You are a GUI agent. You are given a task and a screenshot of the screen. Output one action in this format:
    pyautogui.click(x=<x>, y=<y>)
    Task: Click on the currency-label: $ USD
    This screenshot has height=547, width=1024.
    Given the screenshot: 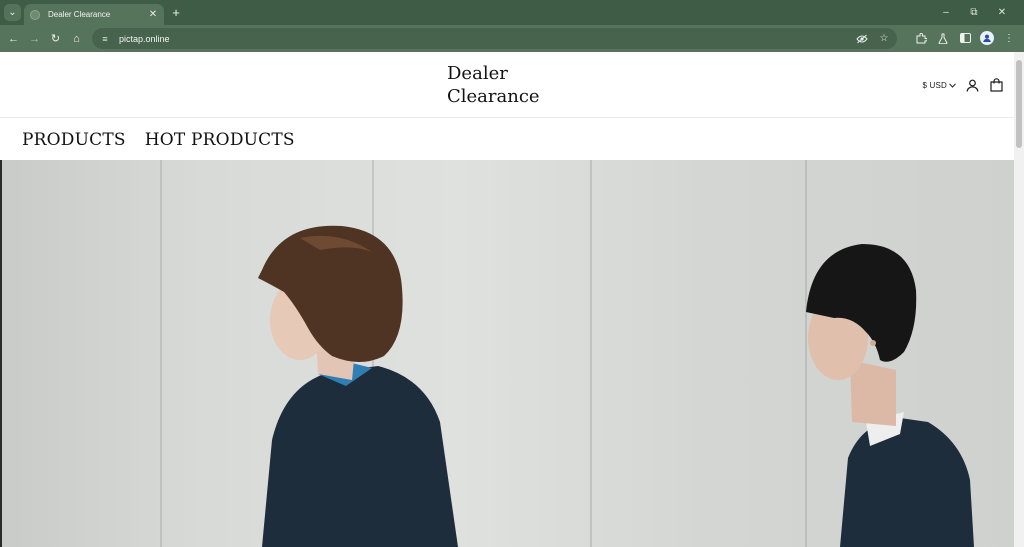 What is the action you would take?
    pyautogui.click(x=934, y=85)
    